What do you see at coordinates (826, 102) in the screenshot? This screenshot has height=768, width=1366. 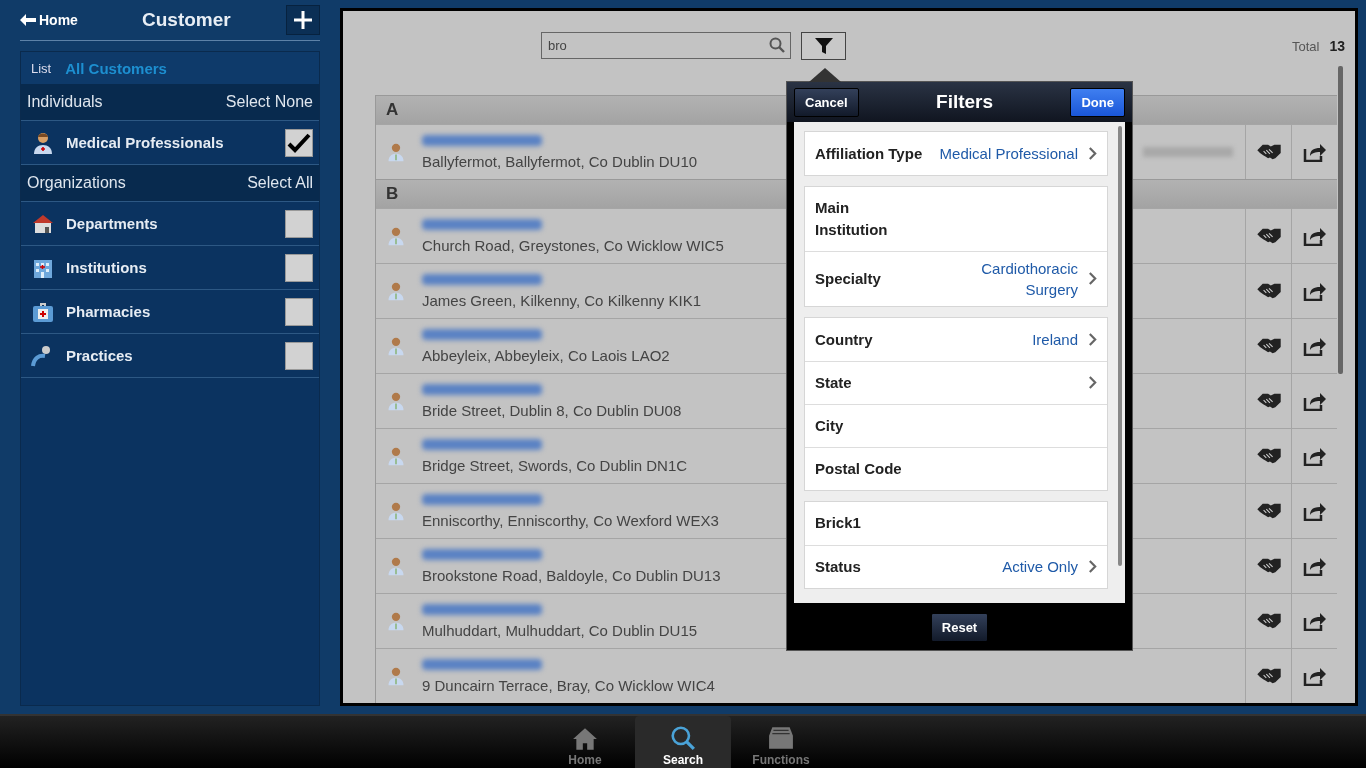 I see `cancel-button: Cancel` at bounding box center [826, 102].